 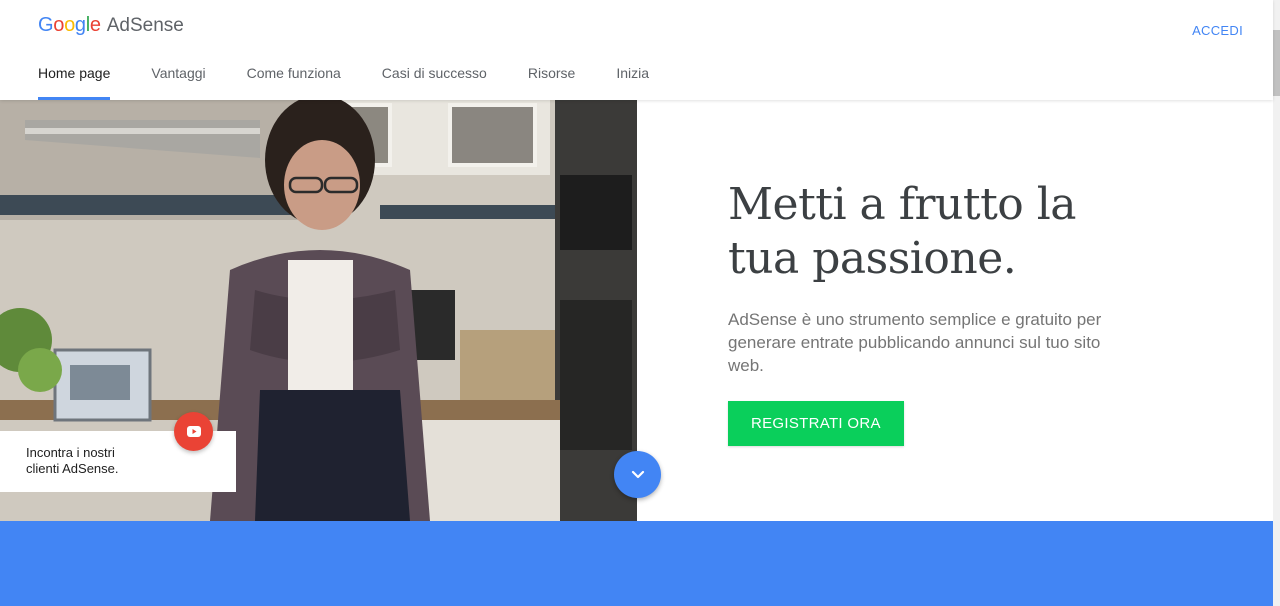 I want to click on youtube-play-icon, so click(x=193, y=431).